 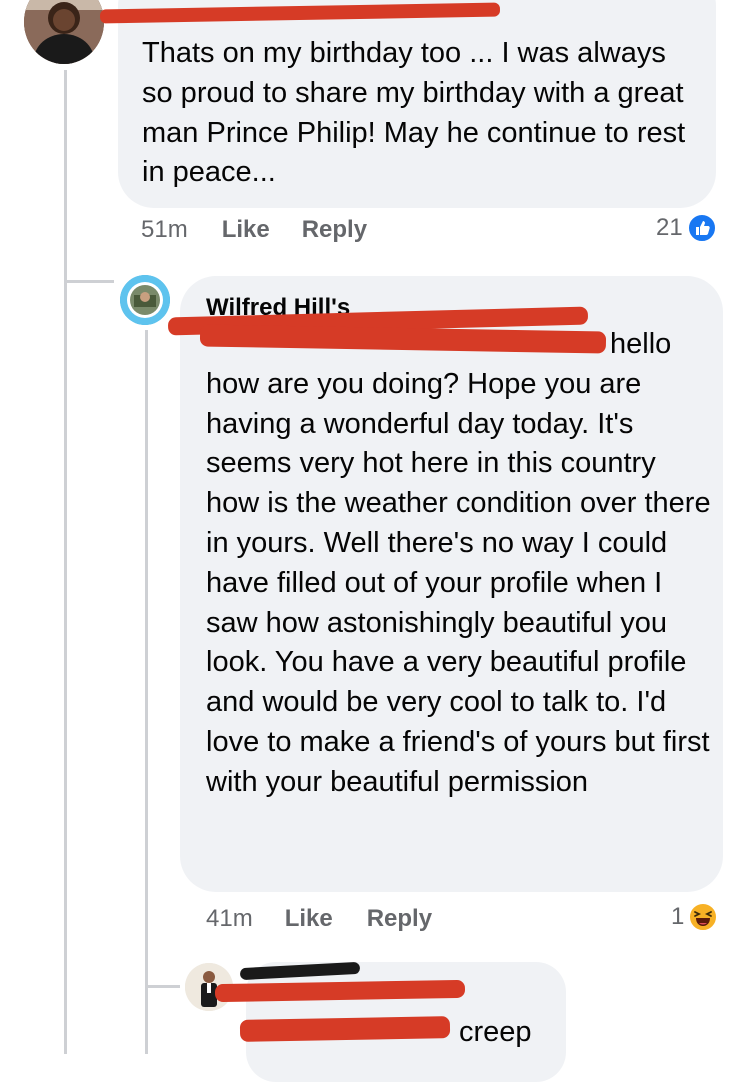 What do you see at coordinates (164, 230) in the screenshot?
I see `comment-timestamp: 51m` at bounding box center [164, 230].